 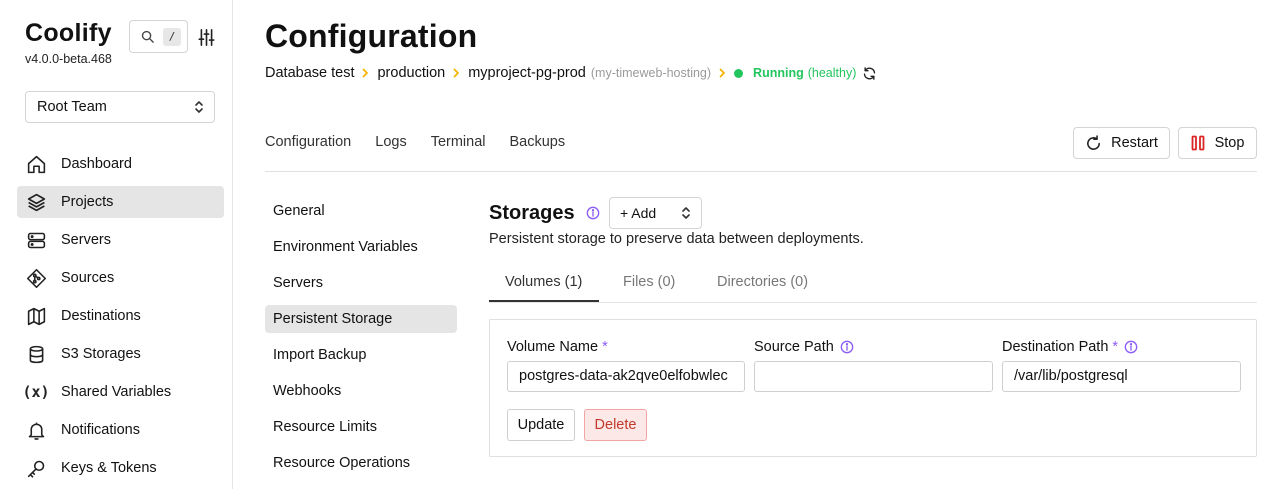 What do you see at coordinates (109, 468) in the screenshot?
I see `sidebar-item-label: Keys & Tokens` at bounding box center [109, 468].